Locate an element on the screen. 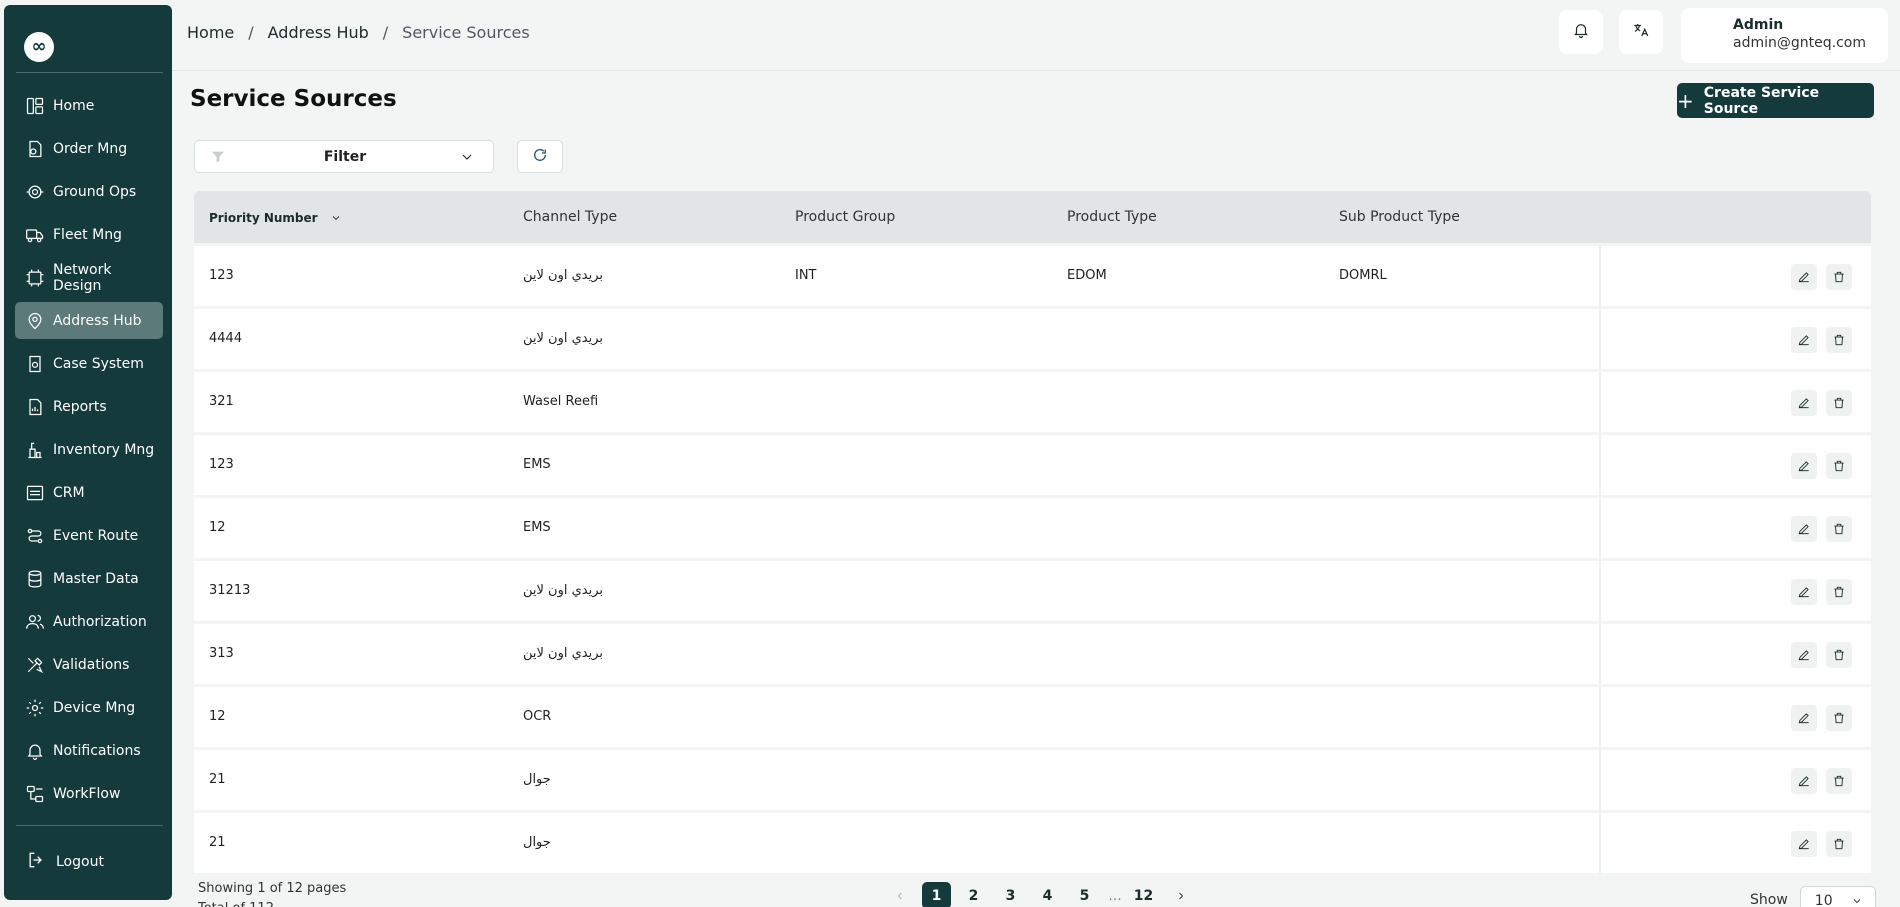 The image size is (1900, 907). sidebar-item-ground-ops: Ground Ops is located at coordinates (89, 191).